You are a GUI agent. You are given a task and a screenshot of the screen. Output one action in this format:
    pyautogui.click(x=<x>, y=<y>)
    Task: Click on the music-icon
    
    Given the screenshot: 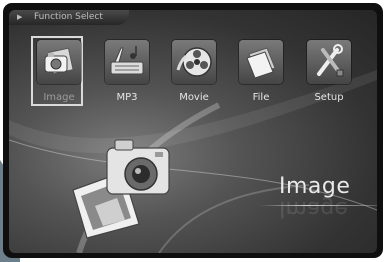 What is the action you would take?
    pyautogui.click(x=127, y=60)
    